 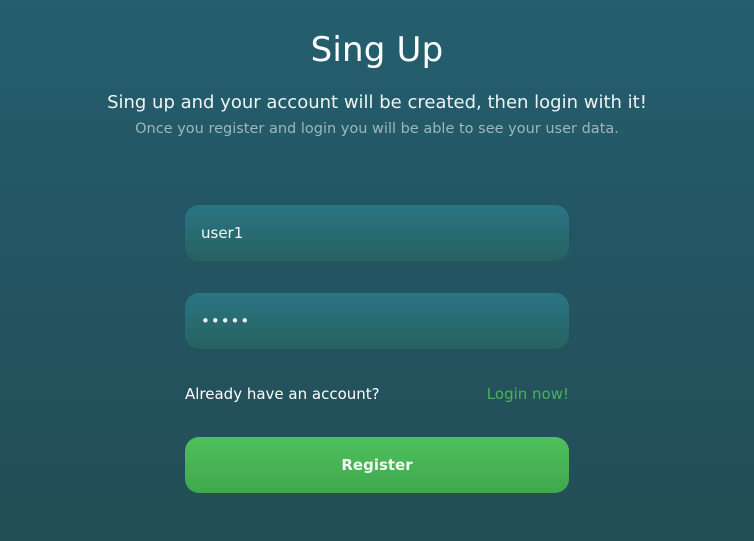 I want to click on username-field, so click(x=377, y=233).